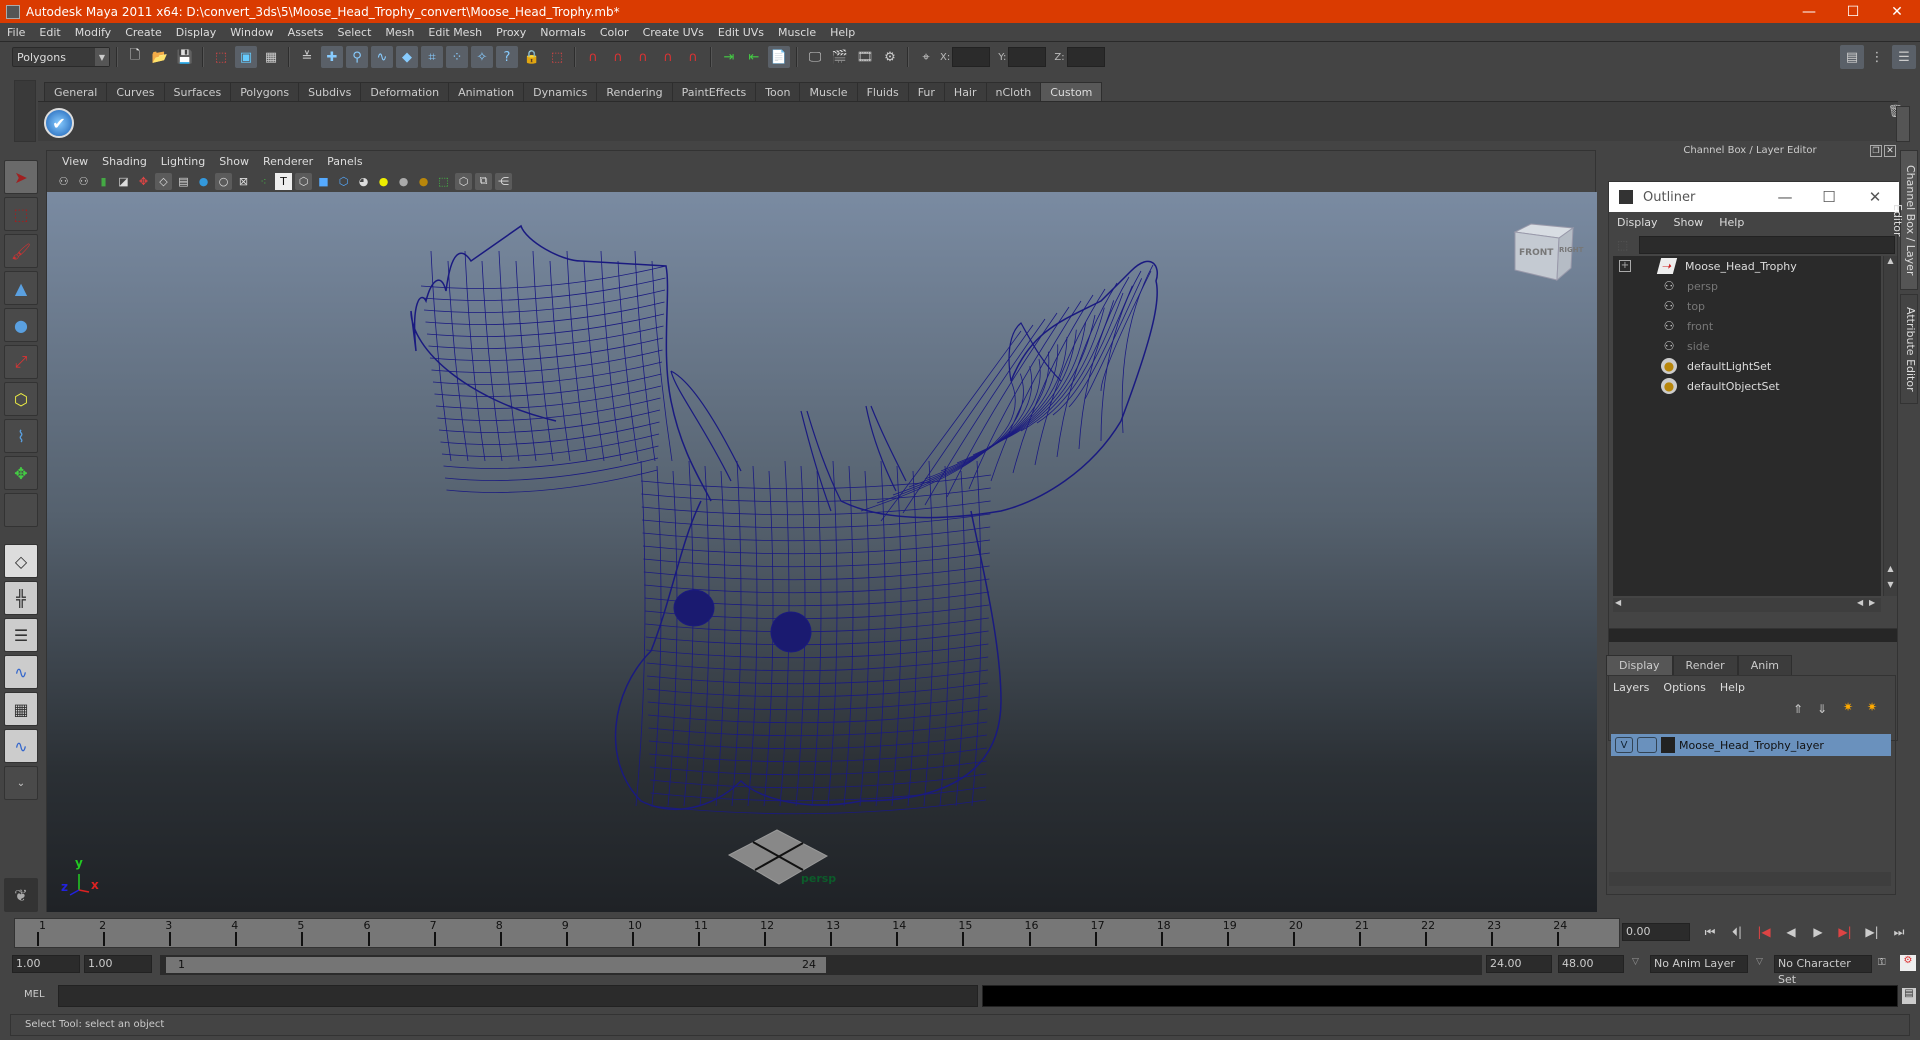 This screenshot has width=1920, height=1040. I want to click on snap-grid-icon: ∩, so click(593, 57).